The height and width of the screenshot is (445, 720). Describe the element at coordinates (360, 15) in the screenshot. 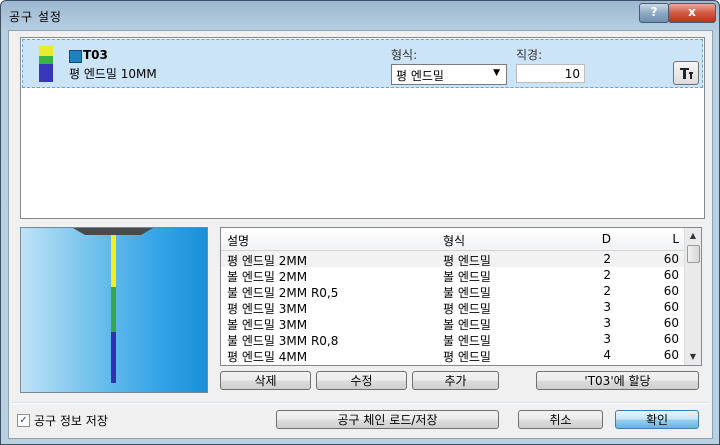

I see `title-bar: 공구 설정 ? x` at that location.